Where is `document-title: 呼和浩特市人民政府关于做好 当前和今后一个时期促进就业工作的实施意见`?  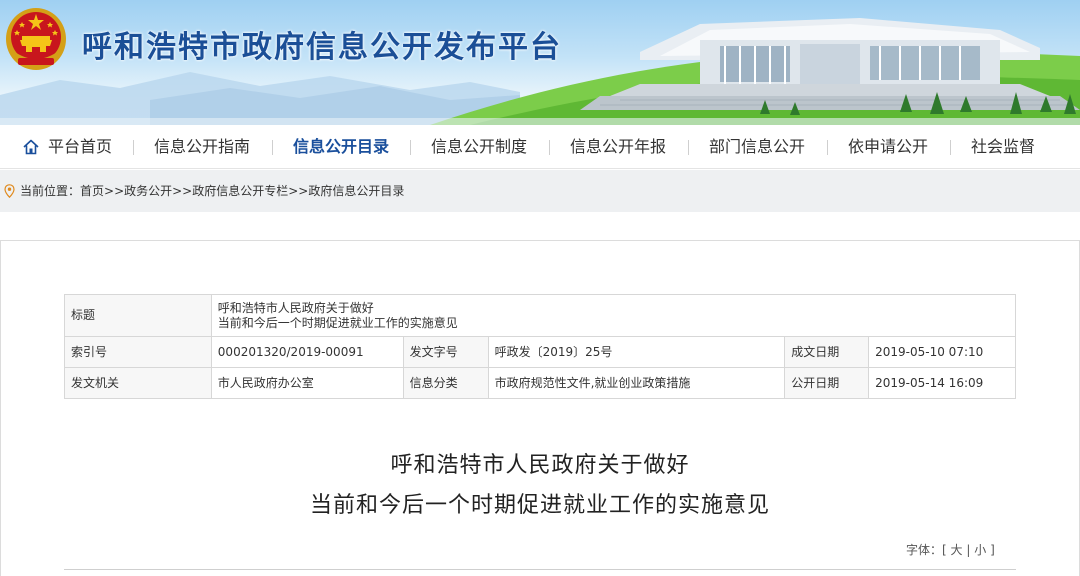
document-title: 呼和浩特市人民政府关于做好 当前和今后一个时期促进就业工作的实施意见 is located at coordinates (540, 486).